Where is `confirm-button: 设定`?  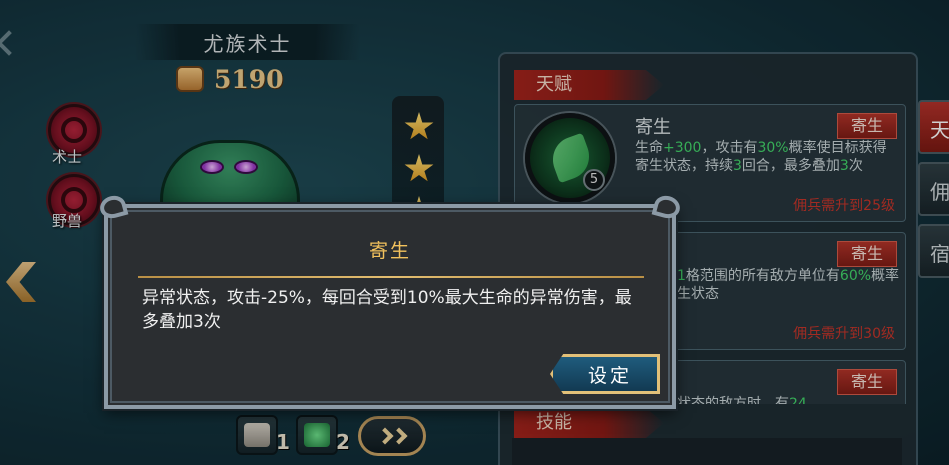
confirm-button: 设定 is located at coordinates (605, 374).